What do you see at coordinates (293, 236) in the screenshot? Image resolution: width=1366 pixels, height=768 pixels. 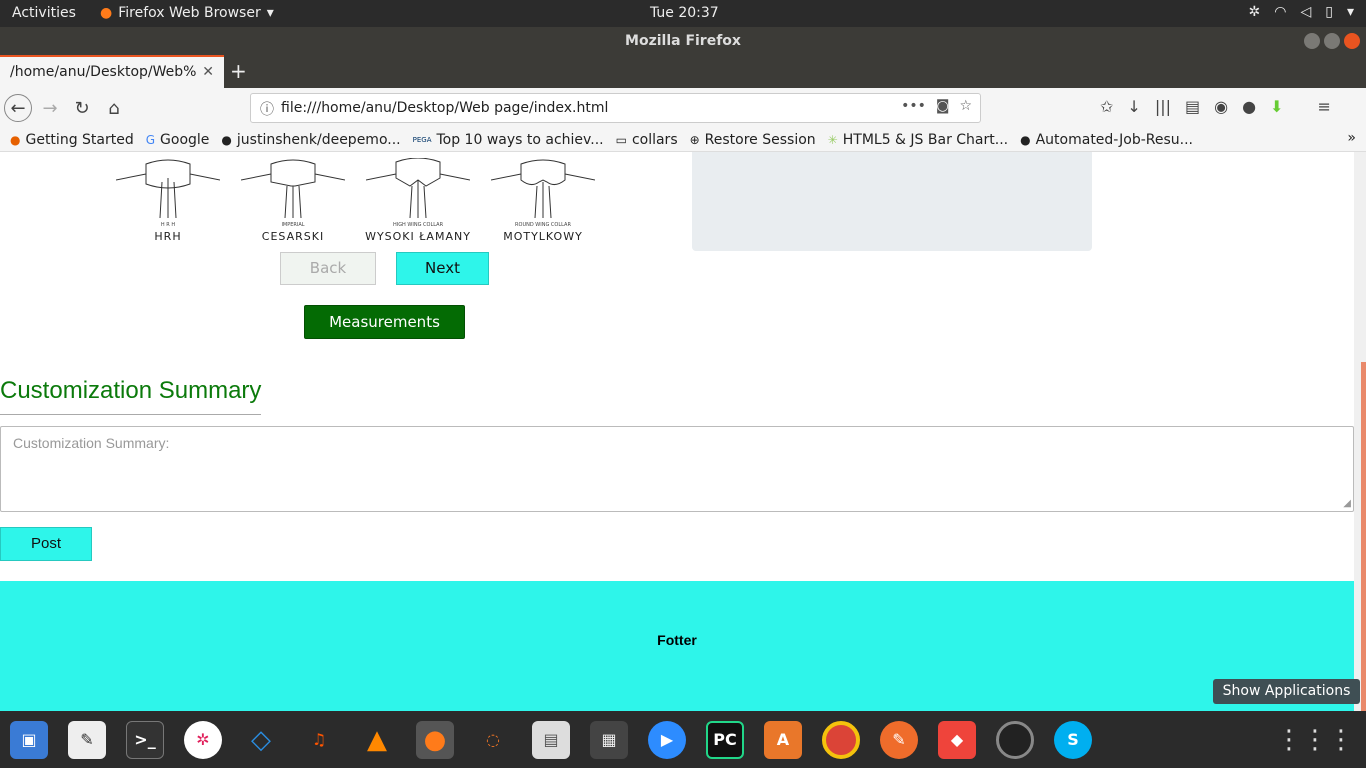 I see `collar-label: CESARSKI` at bounding box center [293, 236].